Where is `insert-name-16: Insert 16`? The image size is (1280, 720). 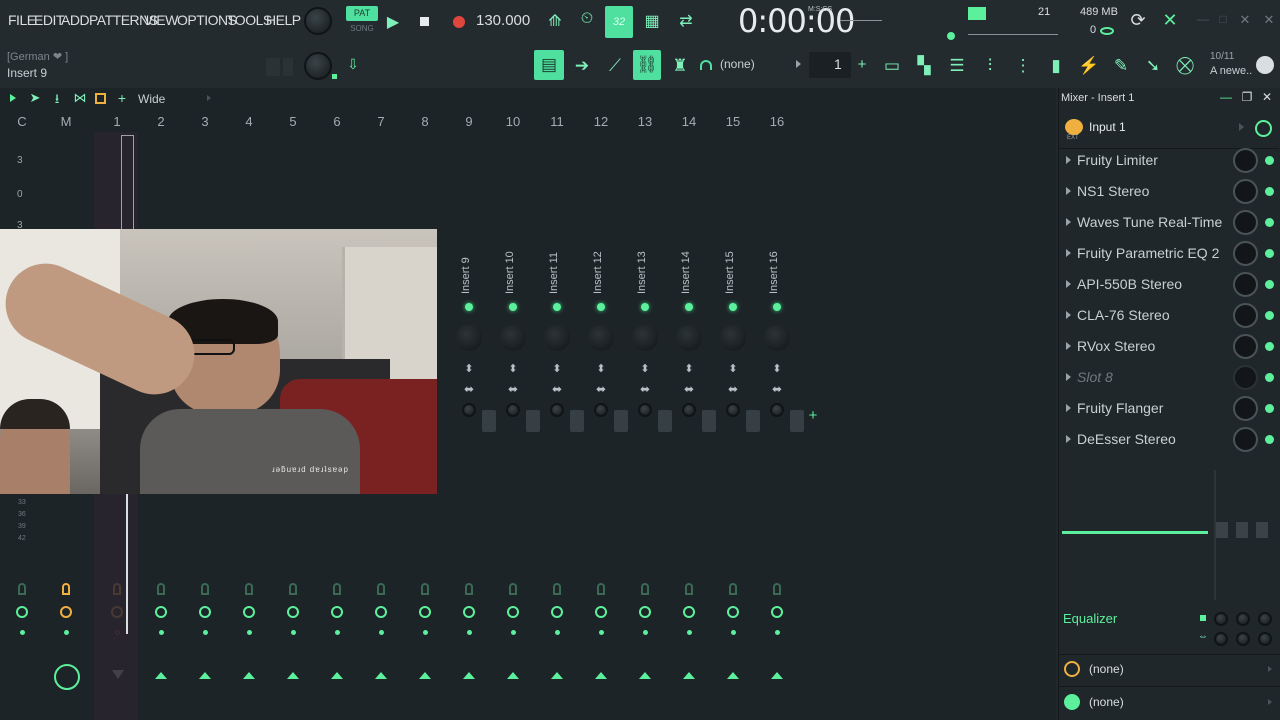 insert-name-16: Insert 16 is located at coordinates (775, 269).